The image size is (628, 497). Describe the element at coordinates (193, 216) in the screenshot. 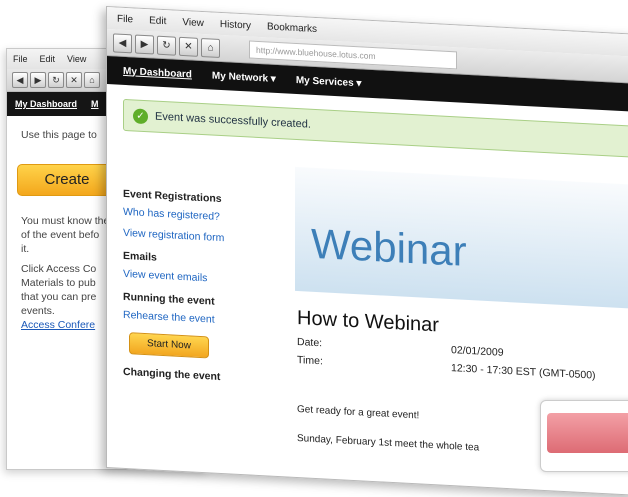

I see `who-registered-link: Who has registered?` at that location.